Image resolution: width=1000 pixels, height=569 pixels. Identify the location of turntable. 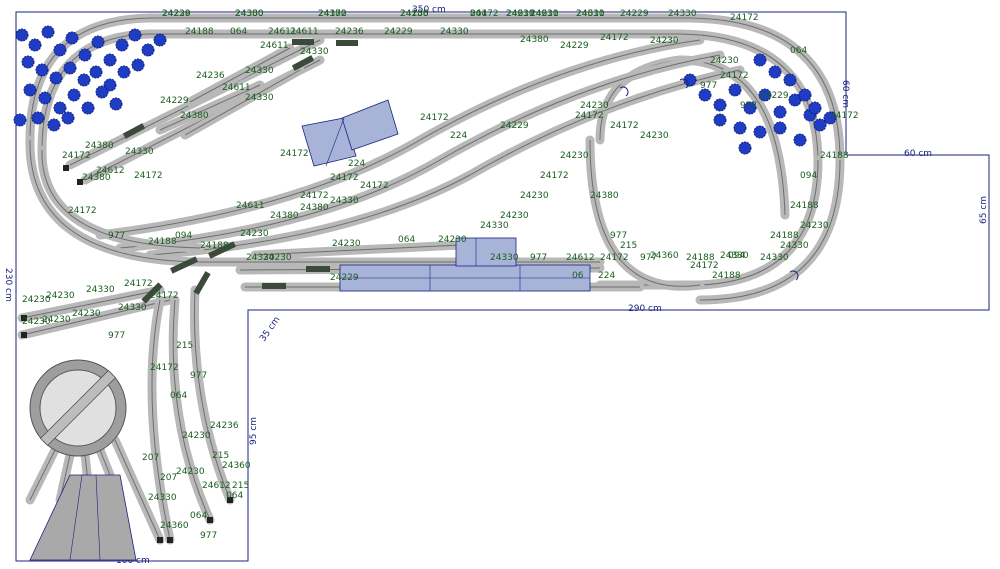
(78, 408).